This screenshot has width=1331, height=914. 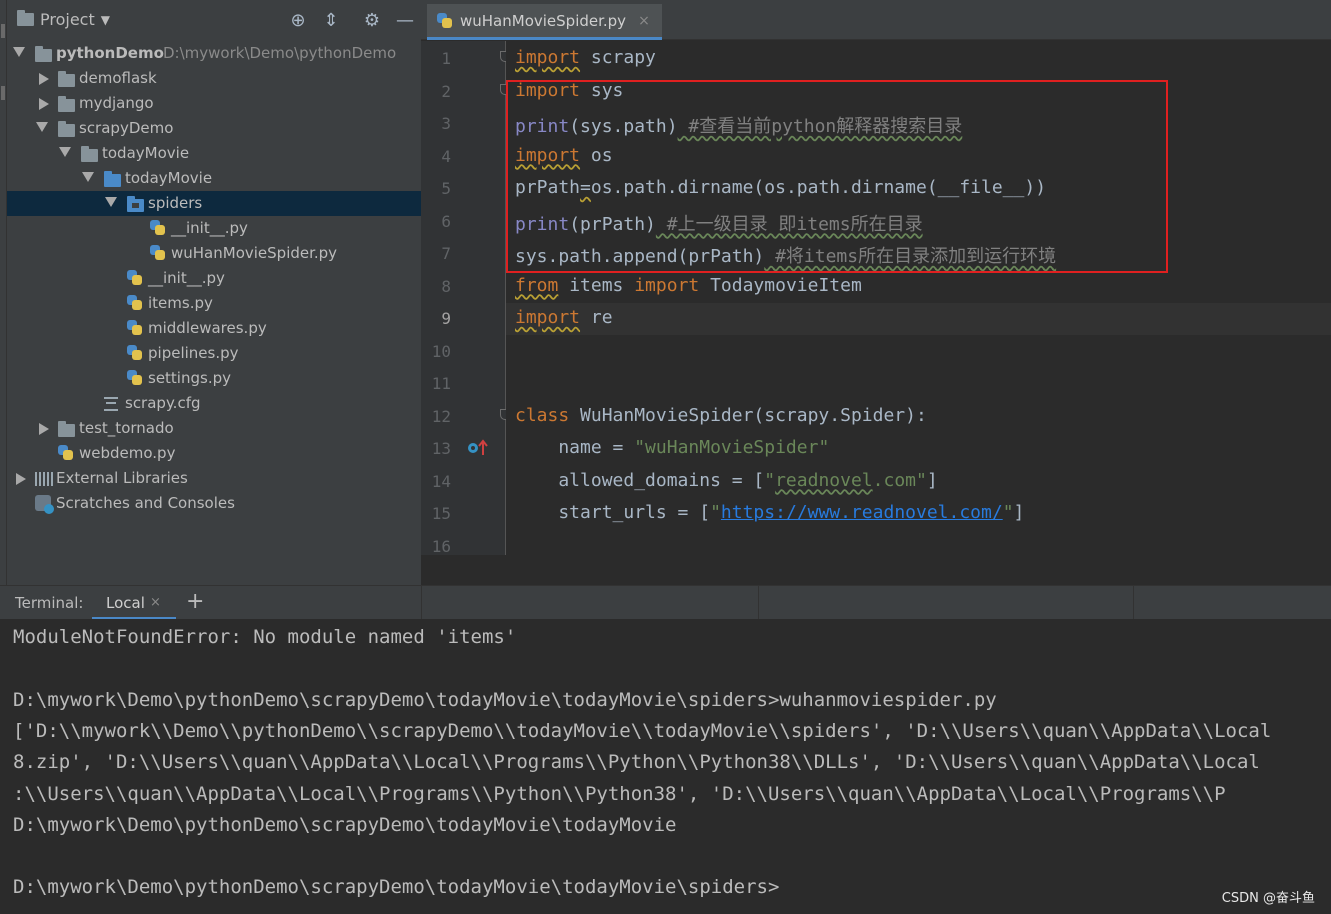 What do you see at coordinates (280, 53) in the screenshot?
I see `project-path: D:\mywork\Demo\pythonDemo` at bounding box center [280, 53].